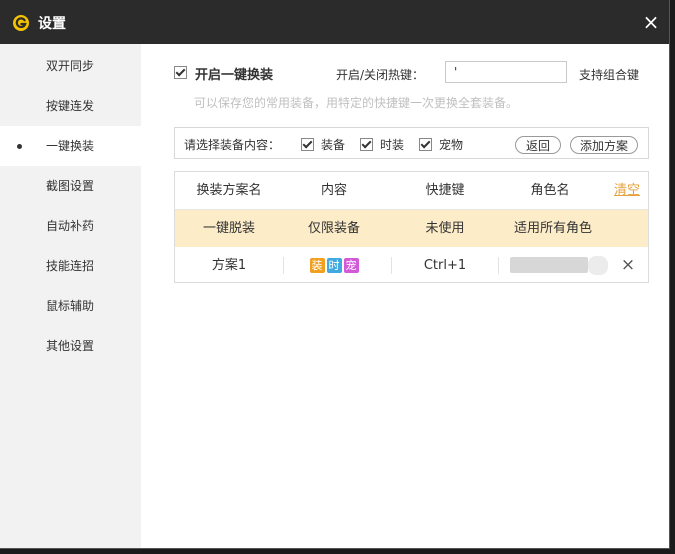 This screenshot has height=554, width=675. Describe the element at coordinates (651, 22) in the screenshot. I see `close-icon: ×` at that location.